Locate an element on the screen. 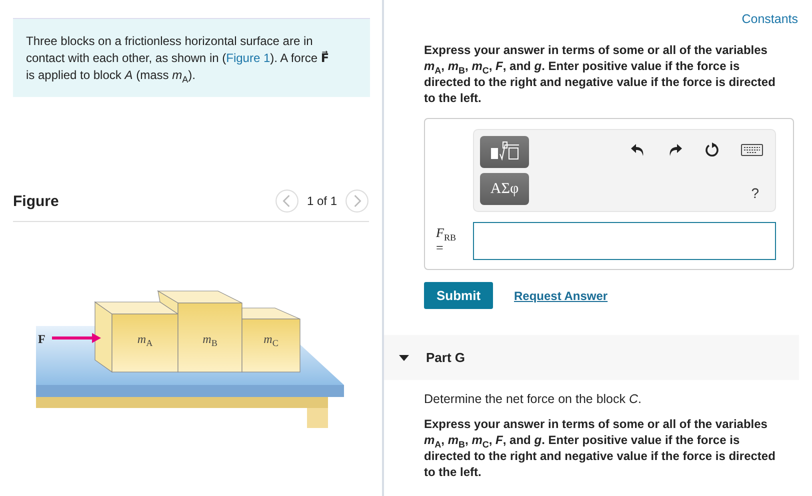 The image size is (812, 496). template-button is located at coordinates (504, 152).